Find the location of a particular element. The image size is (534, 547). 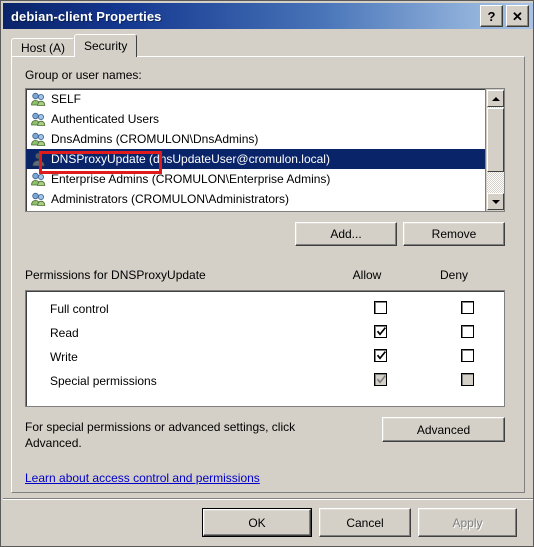

list-item: SELF is located at coordinates (255, 99).